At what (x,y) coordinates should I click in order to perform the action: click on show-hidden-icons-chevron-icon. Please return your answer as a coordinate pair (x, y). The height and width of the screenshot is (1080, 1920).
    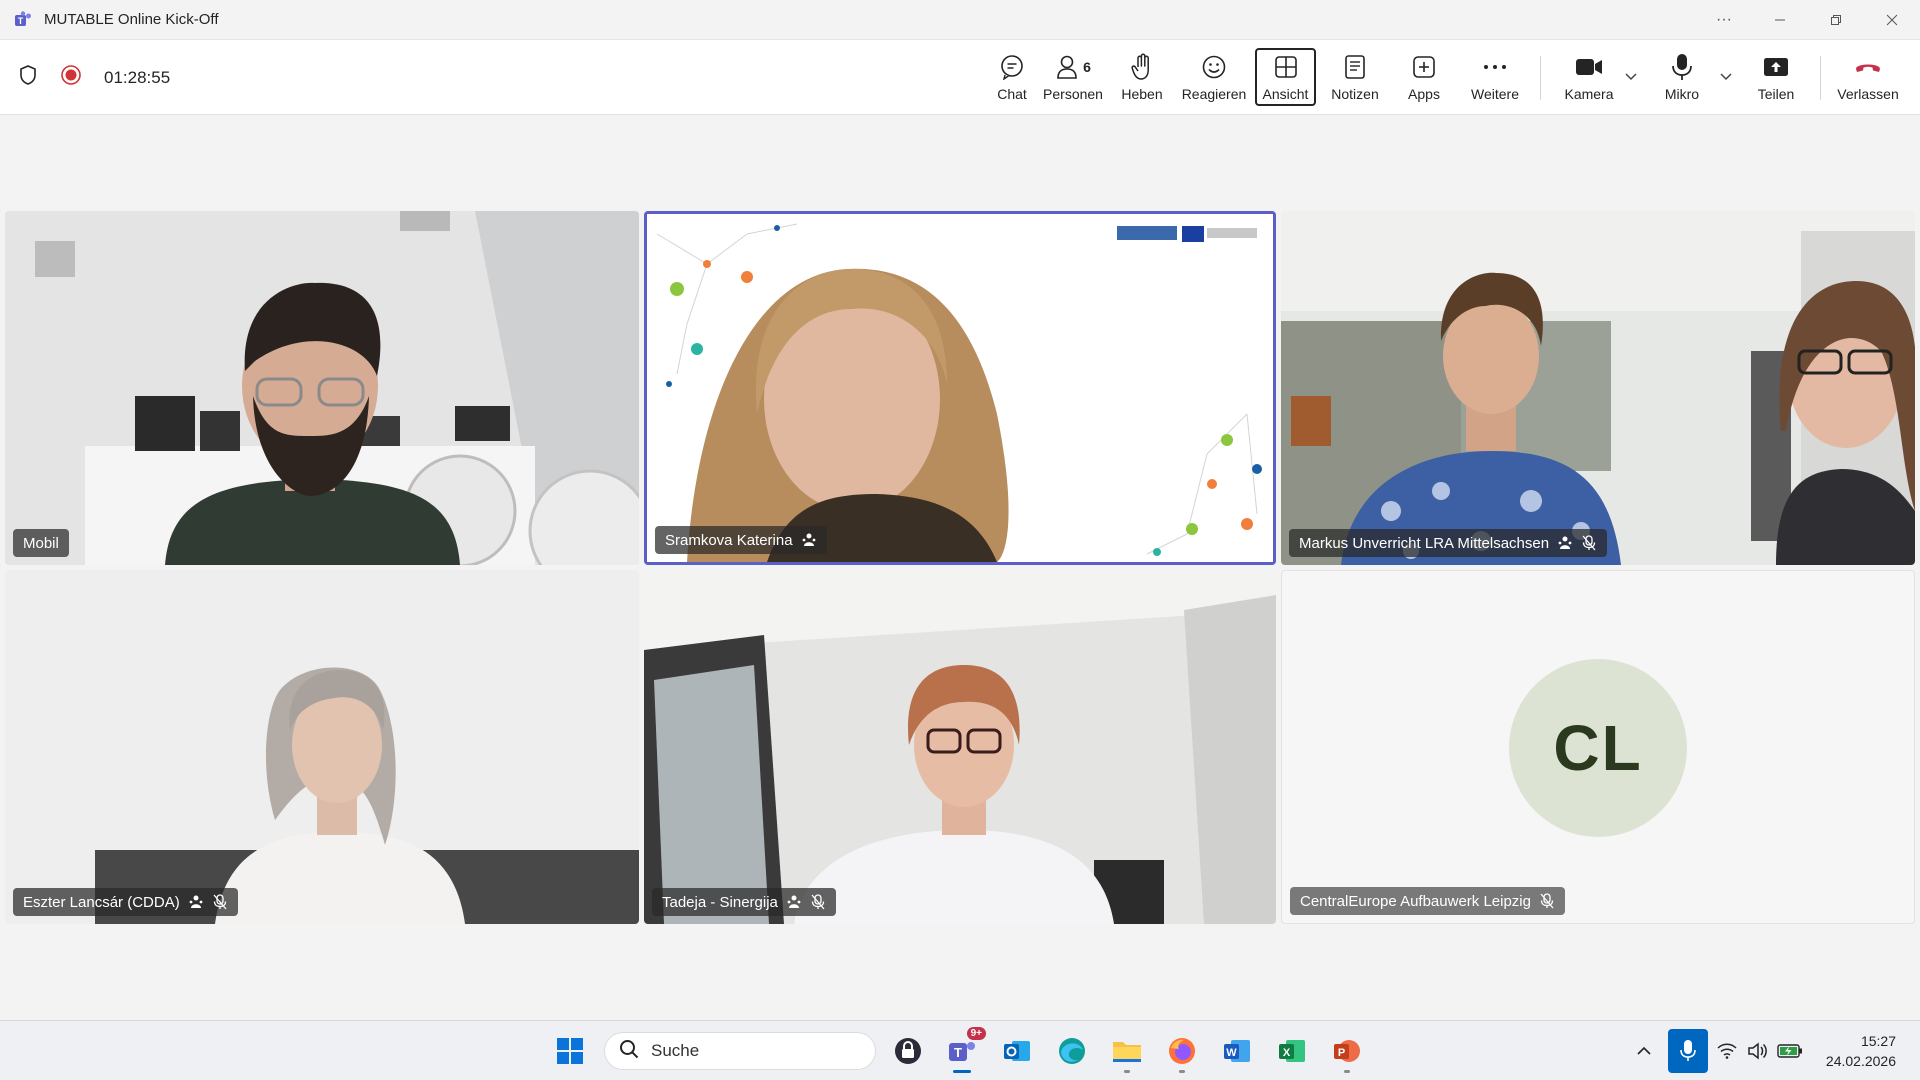
    Looking at the image, I should click on (1644, 1051).